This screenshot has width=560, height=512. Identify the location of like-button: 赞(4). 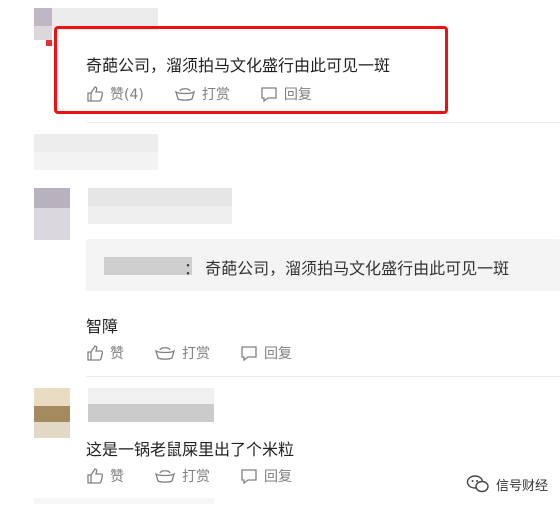
(115, 94).